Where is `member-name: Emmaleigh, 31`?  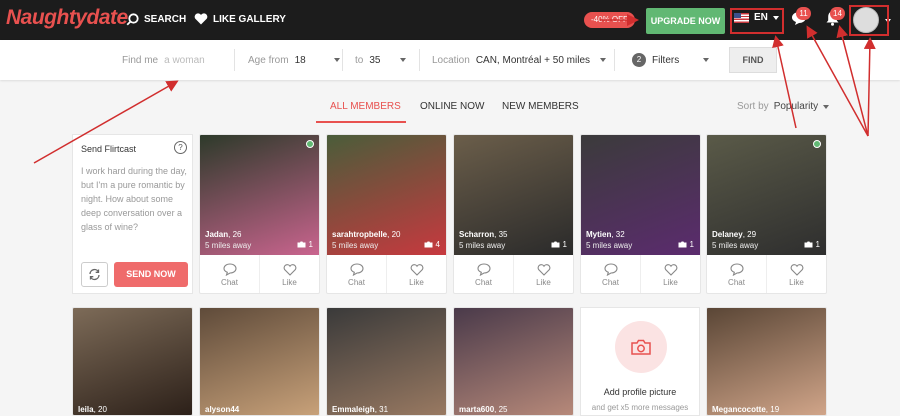
member-name: Emmaleigh, 31 is located at coordinates (360, 409).